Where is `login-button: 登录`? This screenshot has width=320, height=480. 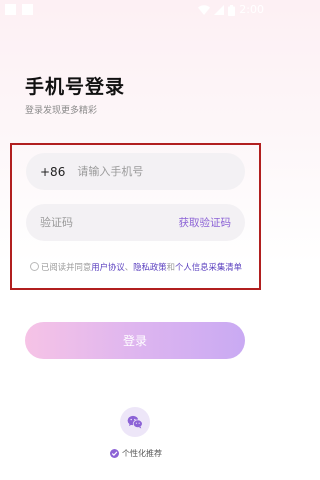 login-button: 登录 is located at coordinates (135, 340).